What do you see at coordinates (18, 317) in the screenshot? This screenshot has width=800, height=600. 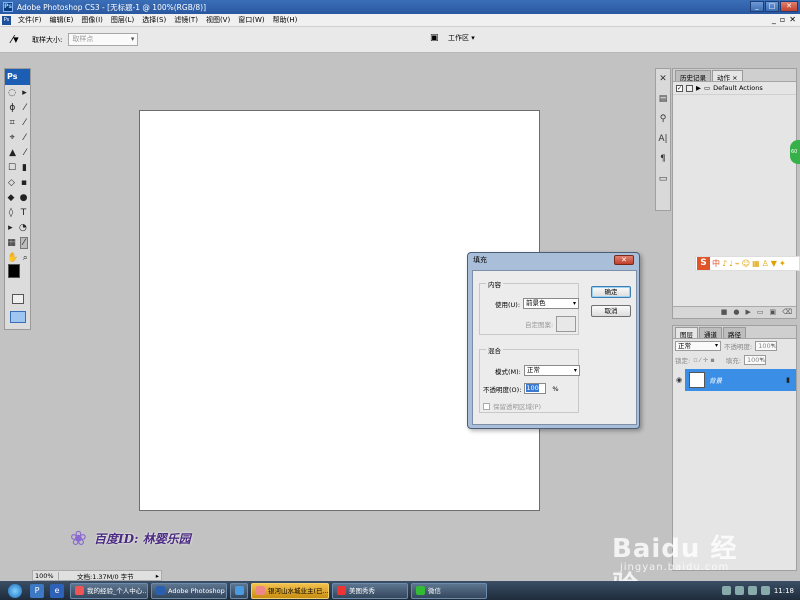 I see `screen-mode-icon` at bounding box center [18, 317].